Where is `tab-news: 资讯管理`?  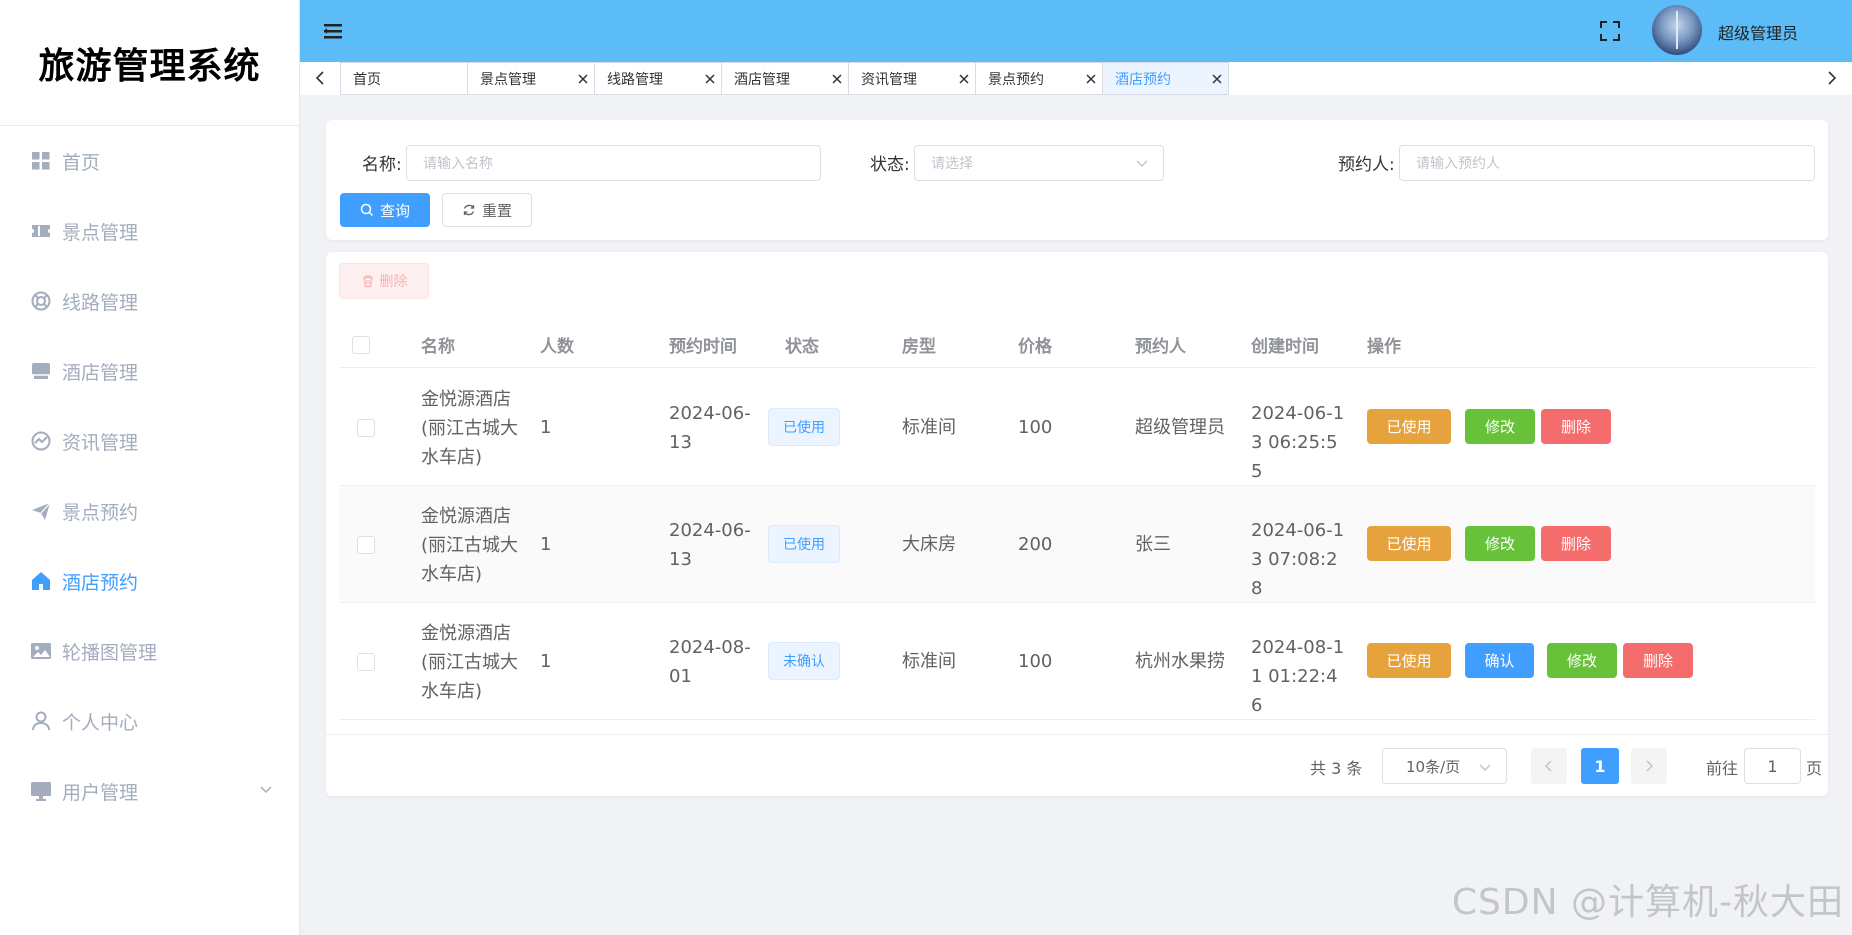
tab-news: 资讯管理 is located at coordinates (911, 78).